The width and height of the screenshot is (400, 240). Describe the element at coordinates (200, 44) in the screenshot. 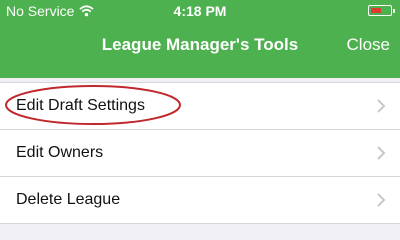

I see `page-title: League Manager's Tools` at that location.